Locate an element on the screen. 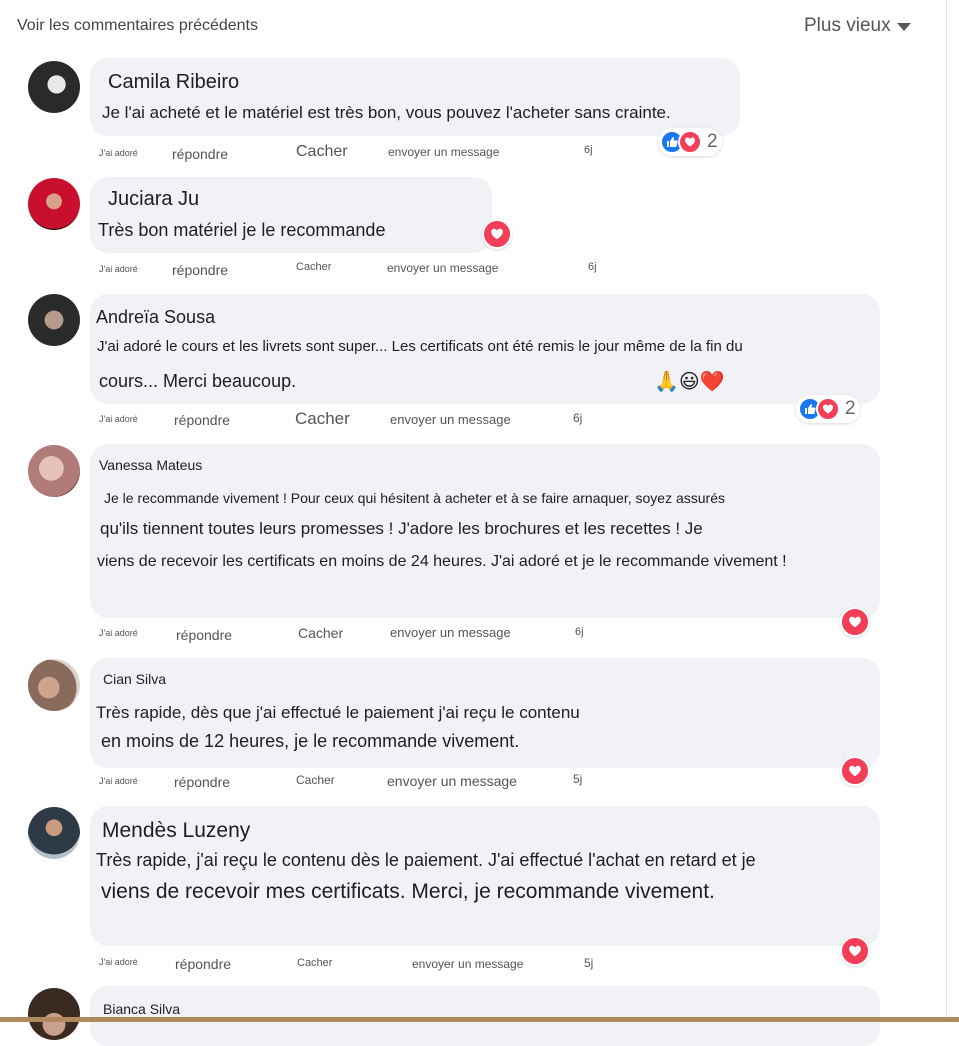 The width and height of the screenshot is (959, 1046). bottom-border is located at coordinates (479, 1019).